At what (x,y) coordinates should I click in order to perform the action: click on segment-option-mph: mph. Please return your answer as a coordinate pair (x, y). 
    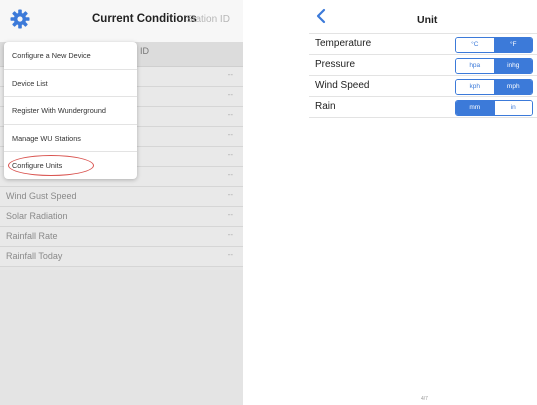
    Looking at the image, I should click on (512, 87).